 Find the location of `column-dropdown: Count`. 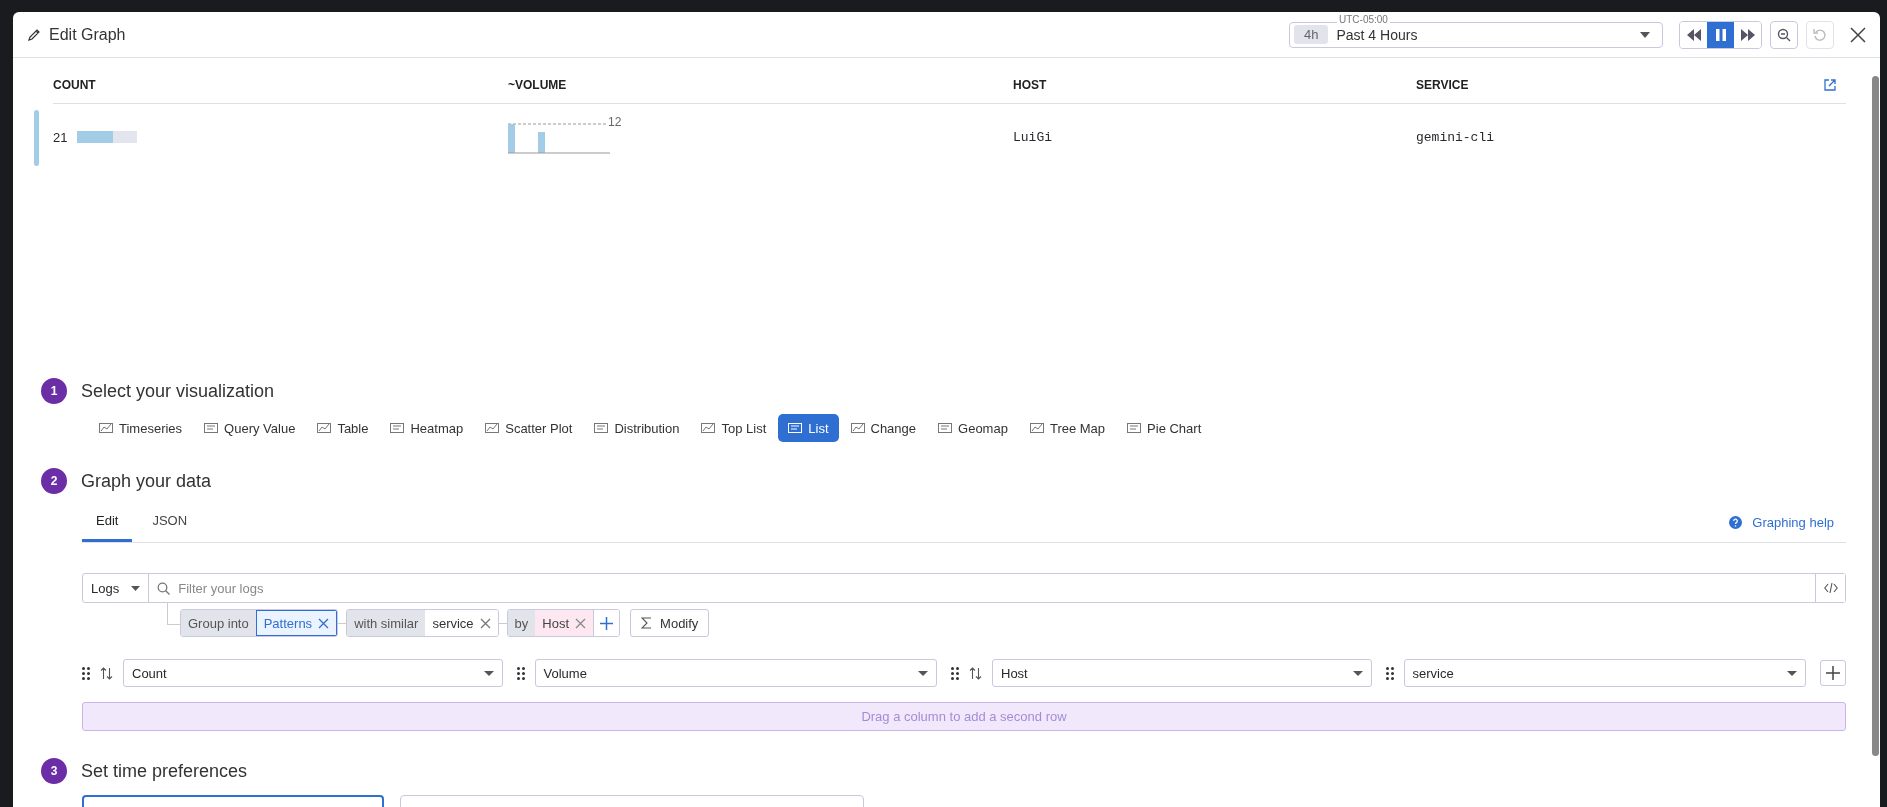

column-dropdown: Count is located at coordinates (313, 673).